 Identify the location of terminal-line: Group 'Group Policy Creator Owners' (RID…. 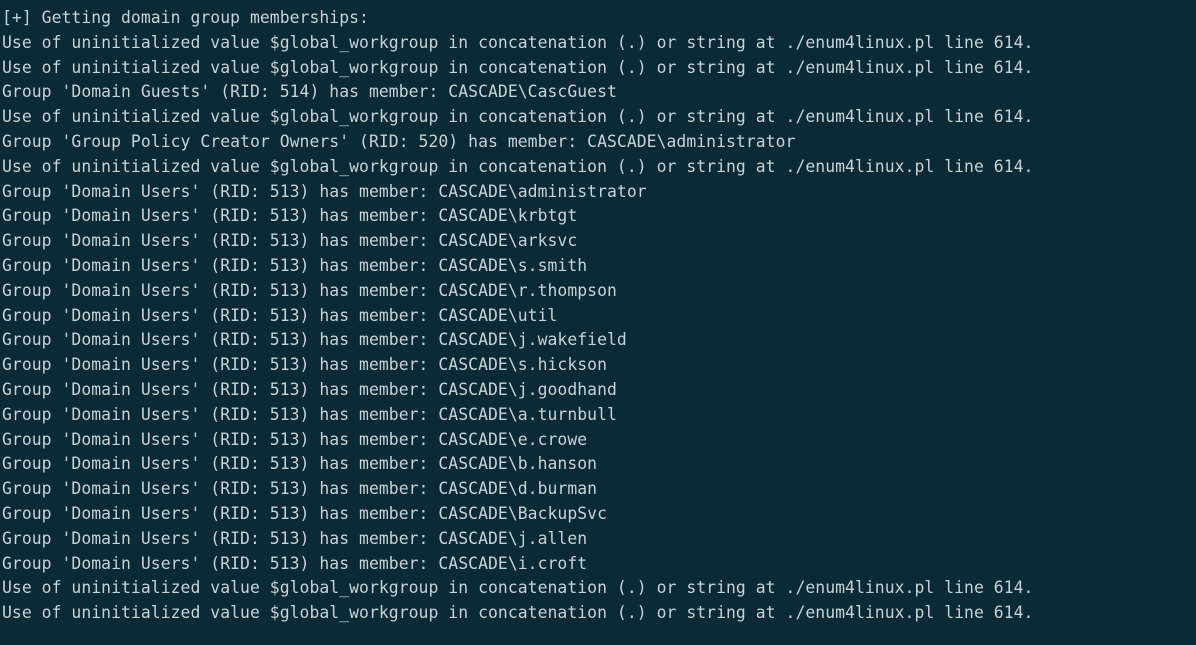
(399, 141).